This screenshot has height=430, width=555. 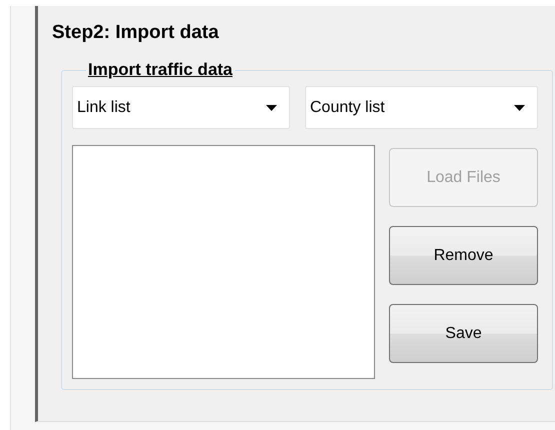 I want to click on step-title: Step2: Import data, so click(x=136, y=33).